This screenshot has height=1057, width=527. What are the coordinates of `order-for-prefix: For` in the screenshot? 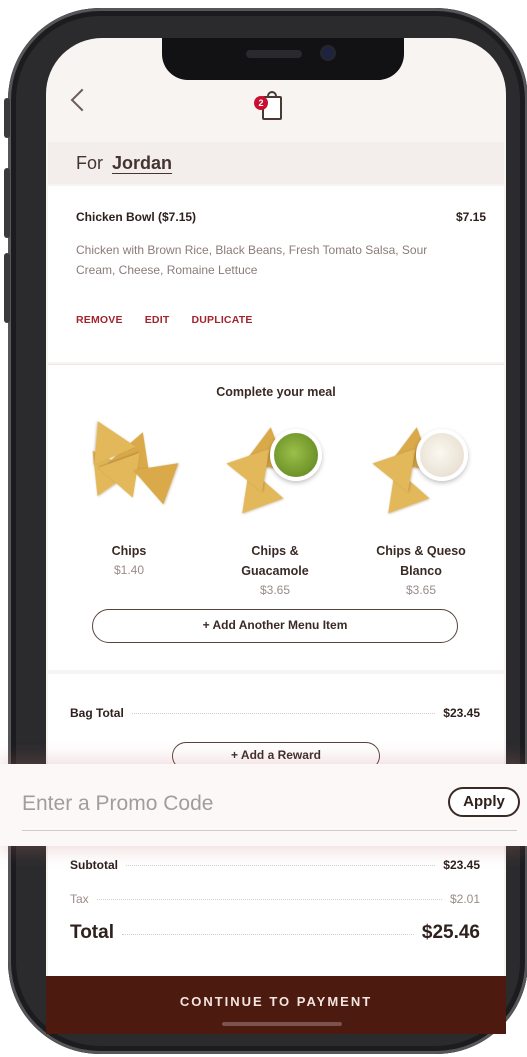 It's located at (89, 163).